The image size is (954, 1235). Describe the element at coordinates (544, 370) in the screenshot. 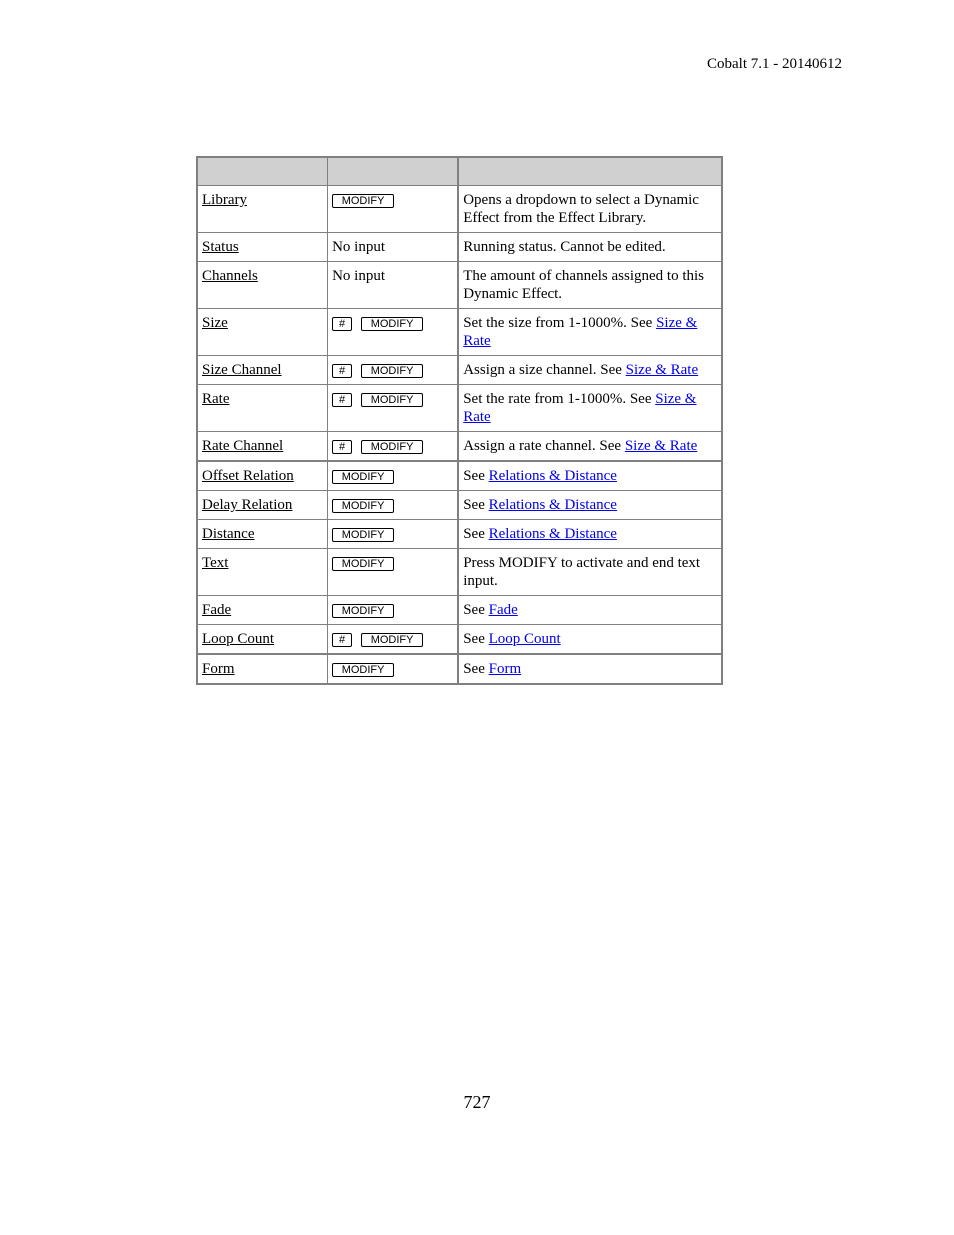

I see `description-text: Assign a size channel. See` at that location.